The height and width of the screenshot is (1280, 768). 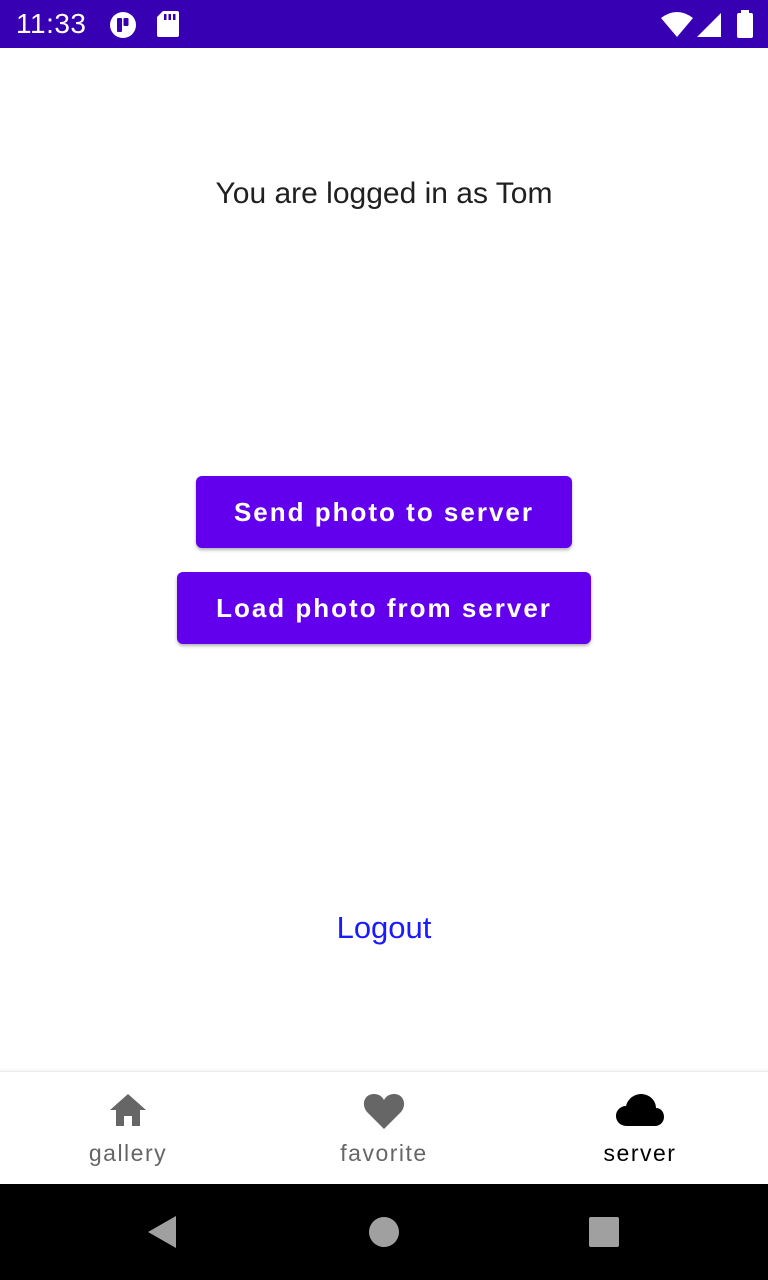 What do you see at coordinates (384, 1153) in the screenshot?
I see `nav-label-favorite: favorite` at bounding box center [384, 1153].